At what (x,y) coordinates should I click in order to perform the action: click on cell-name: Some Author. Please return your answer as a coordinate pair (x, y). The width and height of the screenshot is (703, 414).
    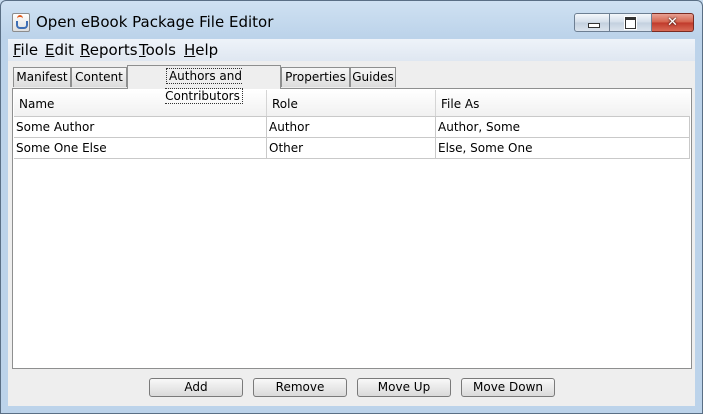
    Looking at the image, I should click on (140, 127).